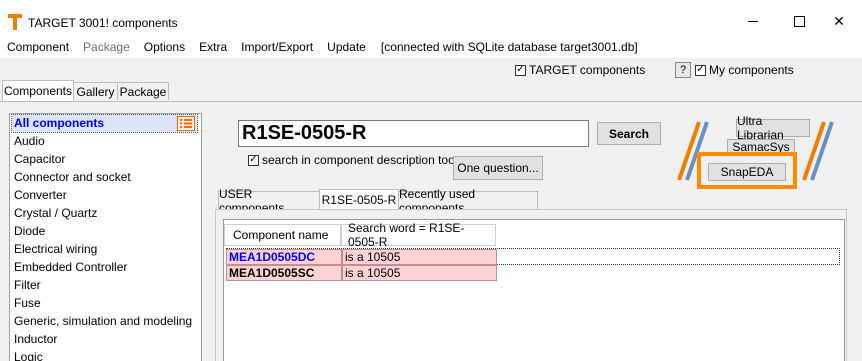 This screenshot has width=862, height=361. What do you see at coordinates (284, 257) in the screenshot?
I see `table-row-name: MEA1D0505DC` at bounding box center [284, 257].